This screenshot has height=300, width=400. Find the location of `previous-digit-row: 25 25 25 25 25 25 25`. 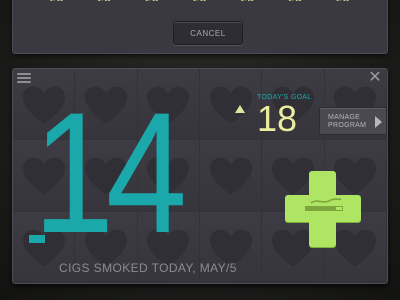

previous-digit-row: 25 25 25 25 25 25 25 is located at coordinates (200, 2).